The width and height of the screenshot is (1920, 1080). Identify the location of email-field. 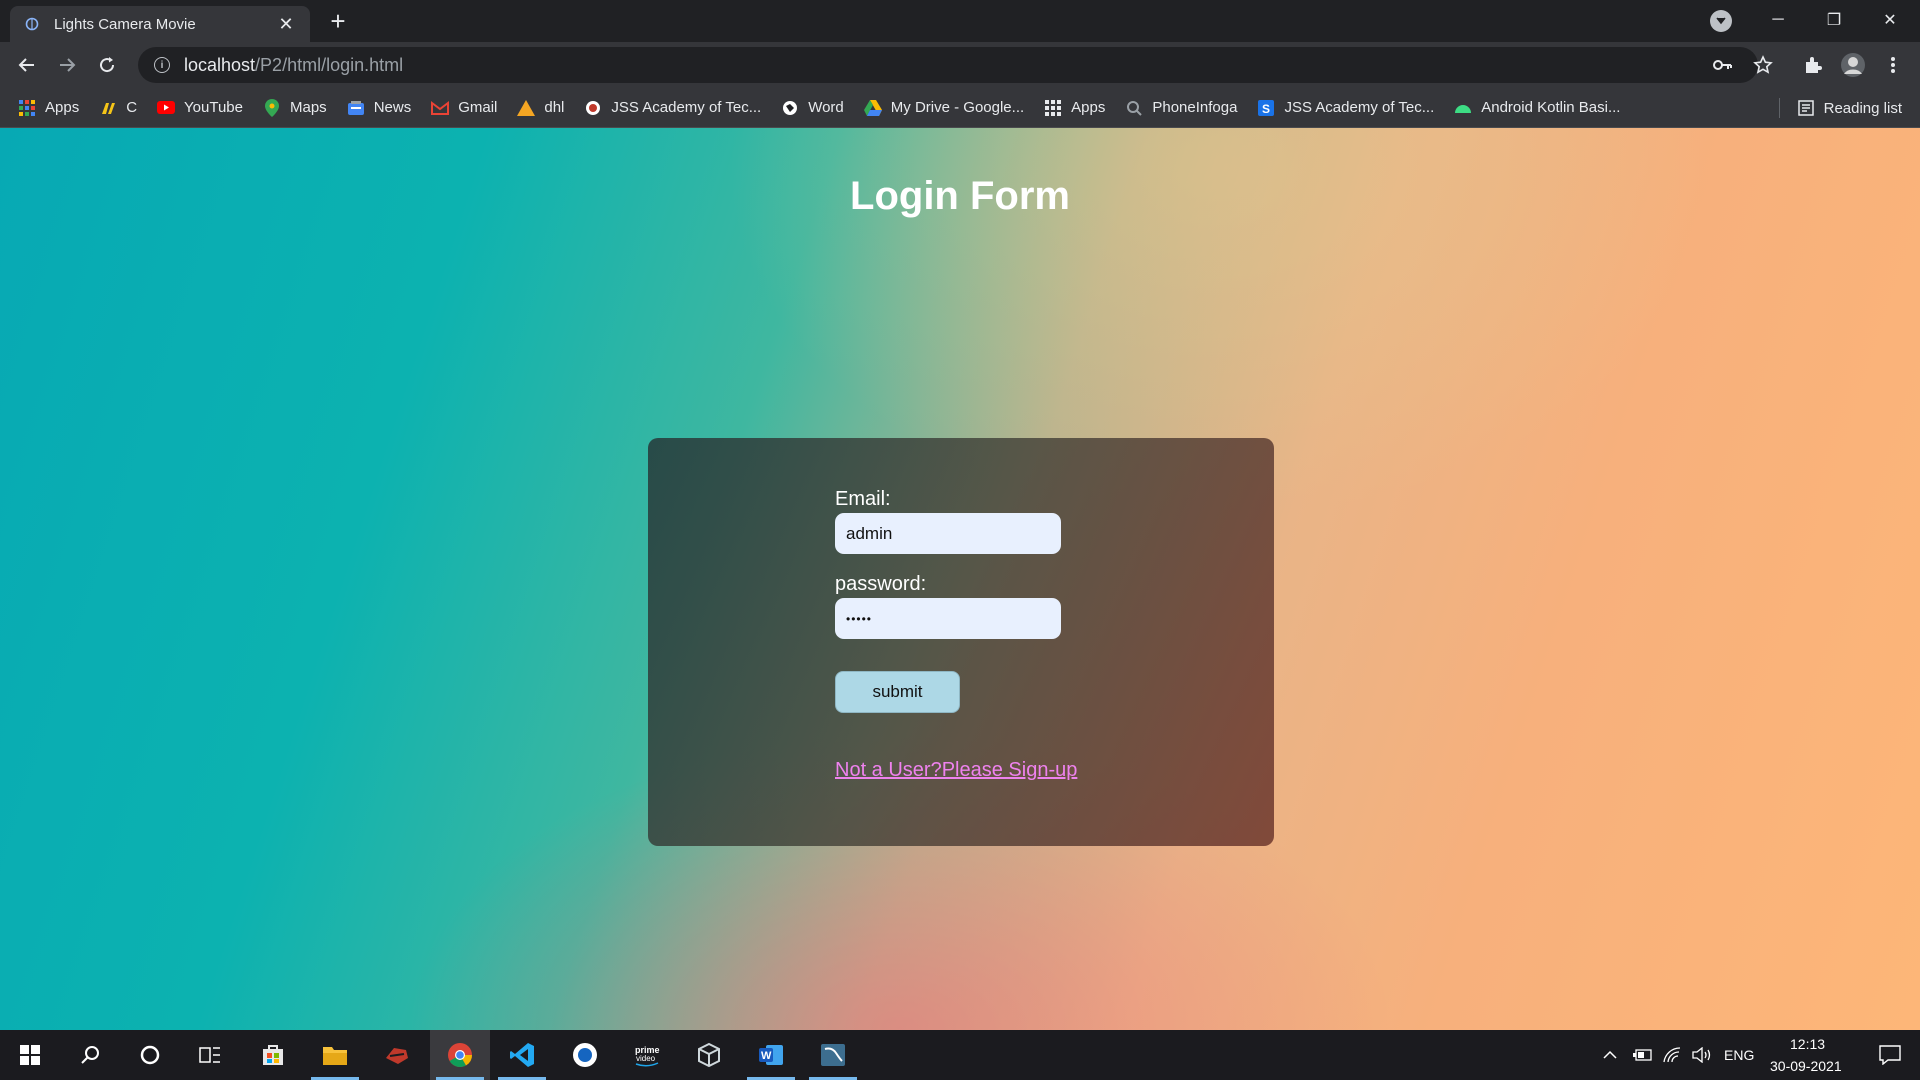
(948, 533).